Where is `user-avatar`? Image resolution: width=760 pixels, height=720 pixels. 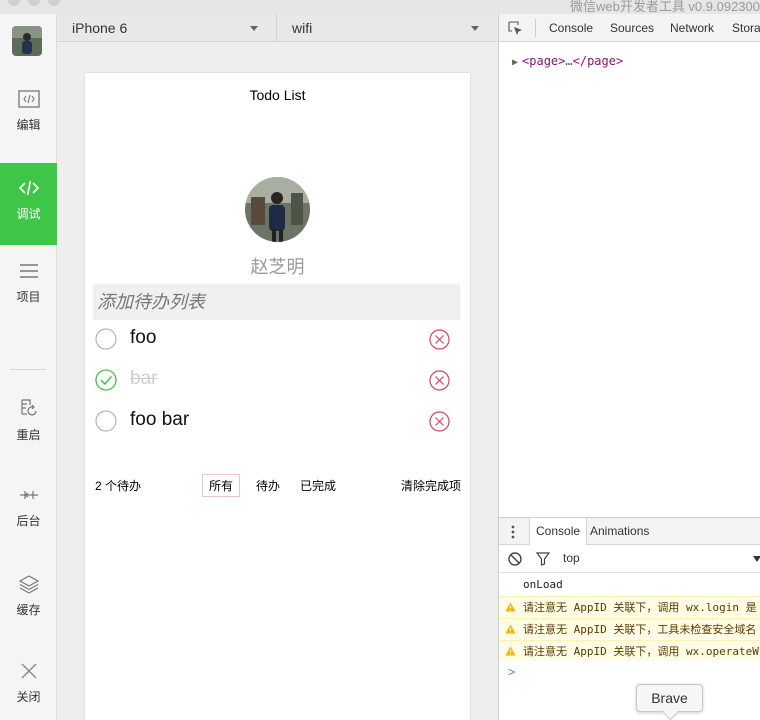
user-avatar is located at coordinates (27, 41).